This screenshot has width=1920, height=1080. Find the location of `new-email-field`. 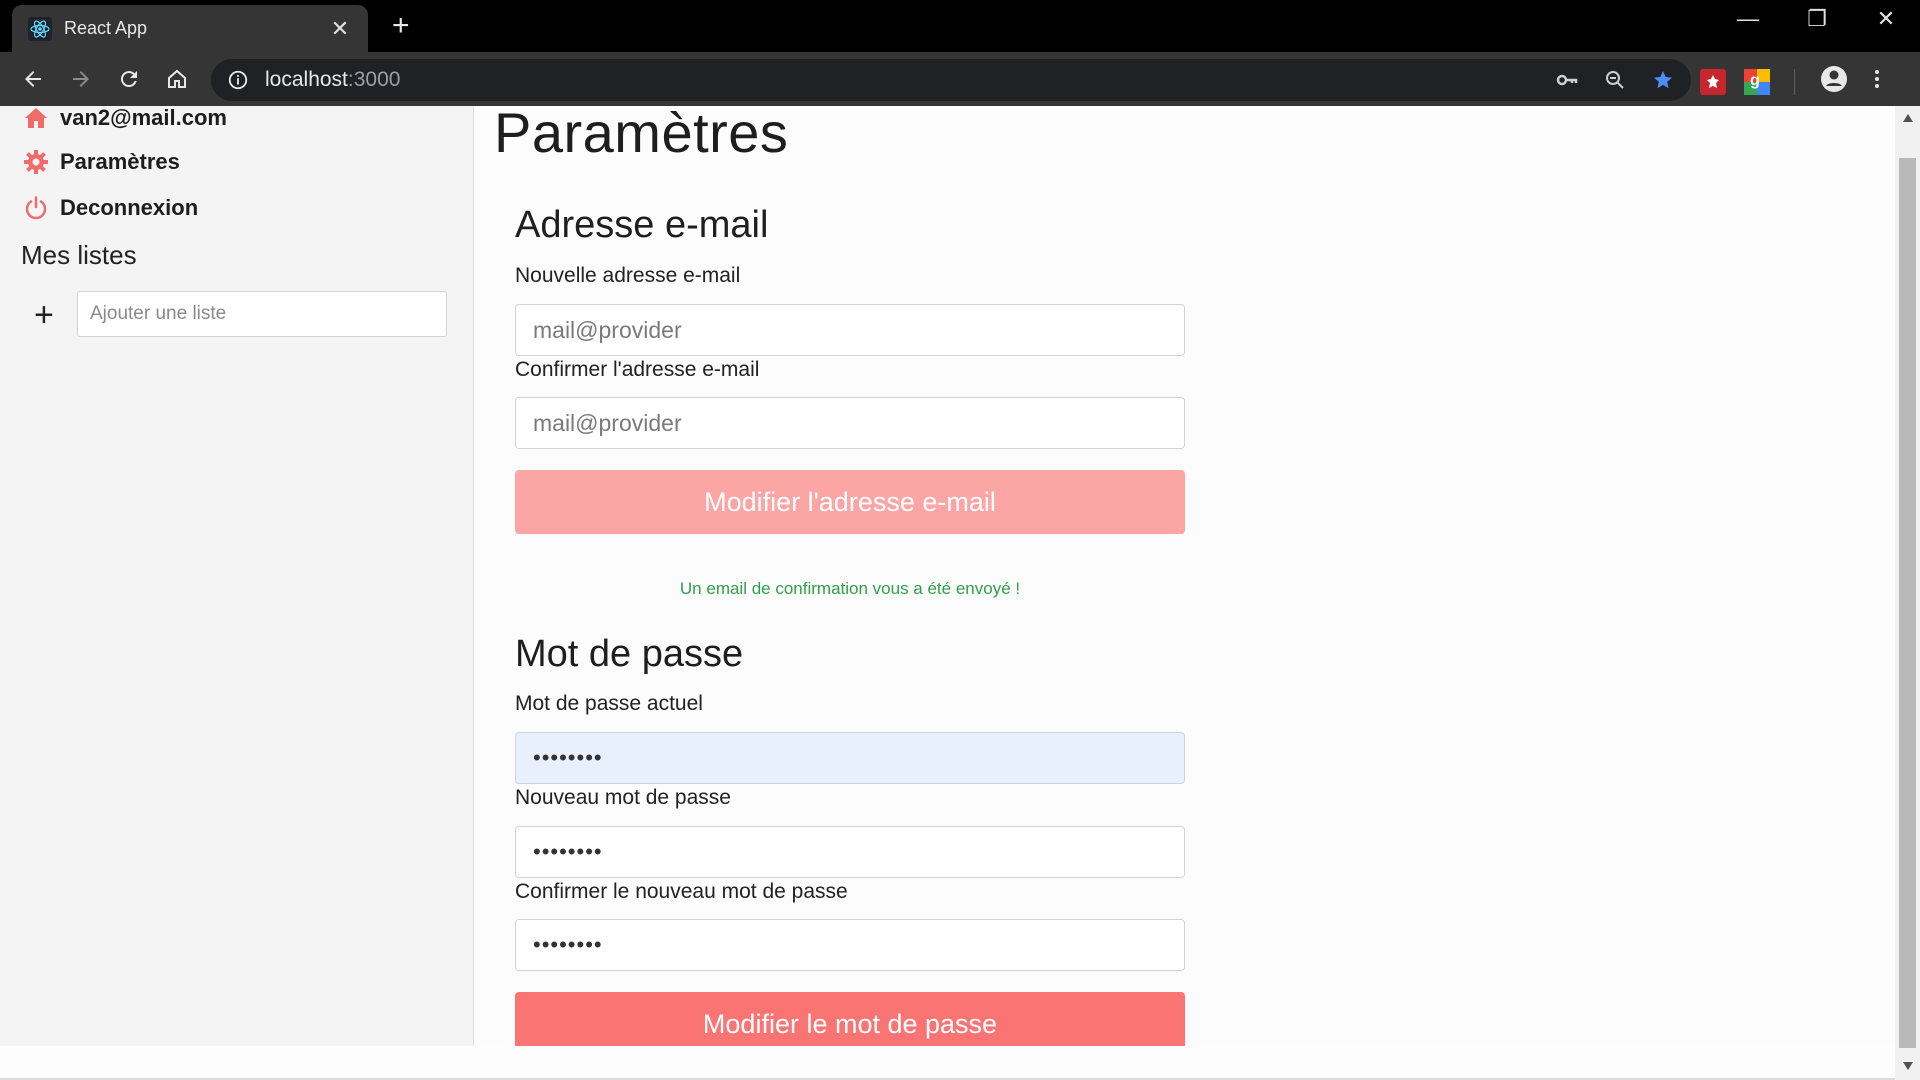

new-email-field is located at coordinates (850, 330).